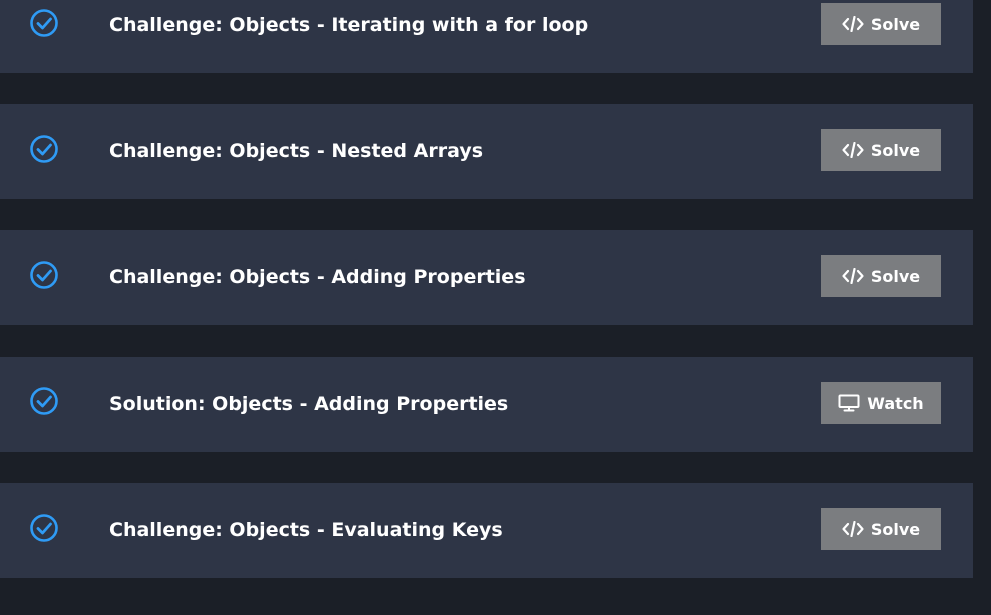  Describe the element at coordinates (317, 277) in the screenshot. I see `lesson-title: Challenge: Objects - Adding Properties` at that location.